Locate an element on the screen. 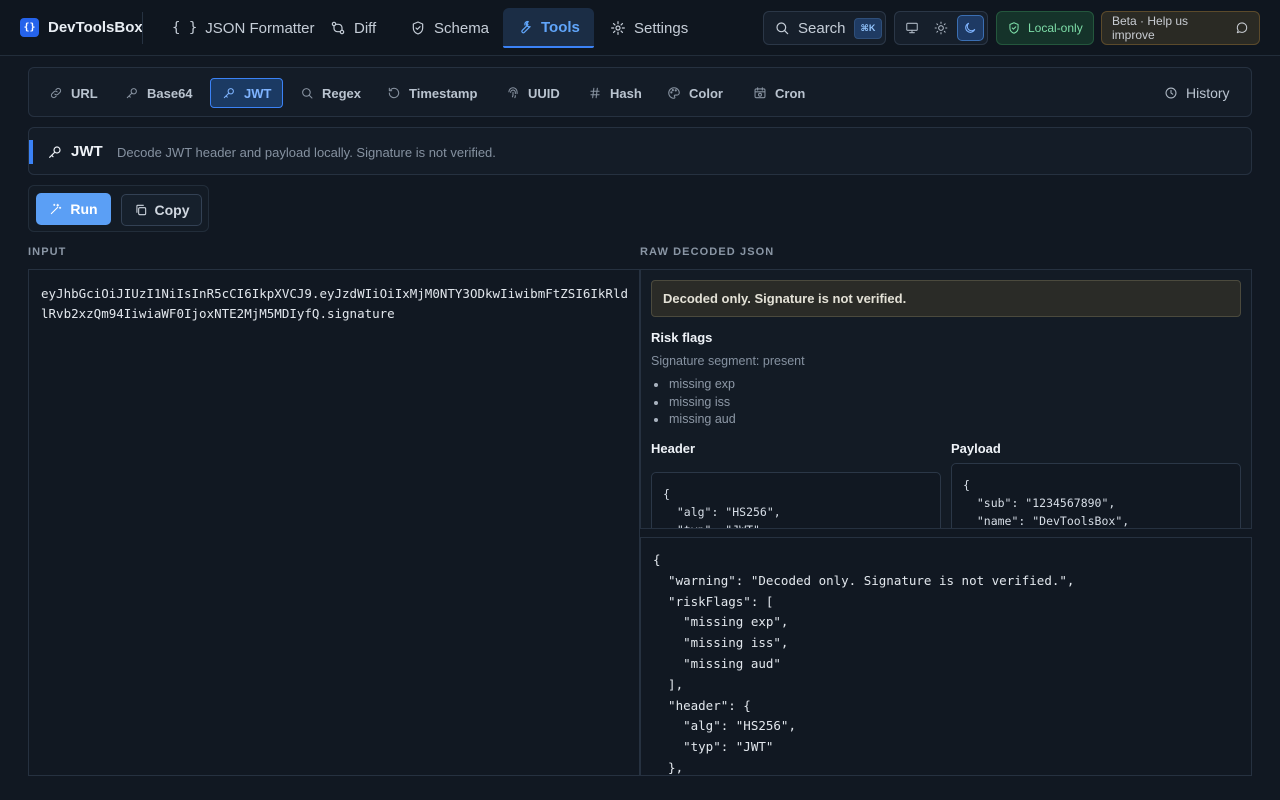 The height and width of the screenshot is (800, 1280). brand: {} DevToolsBox is located at coordinates (81, 27).